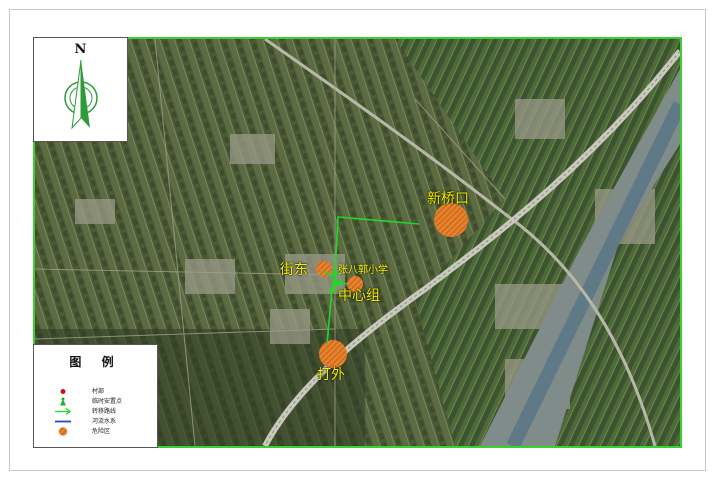  I want to click on water-line-icon, so click(63, 421).